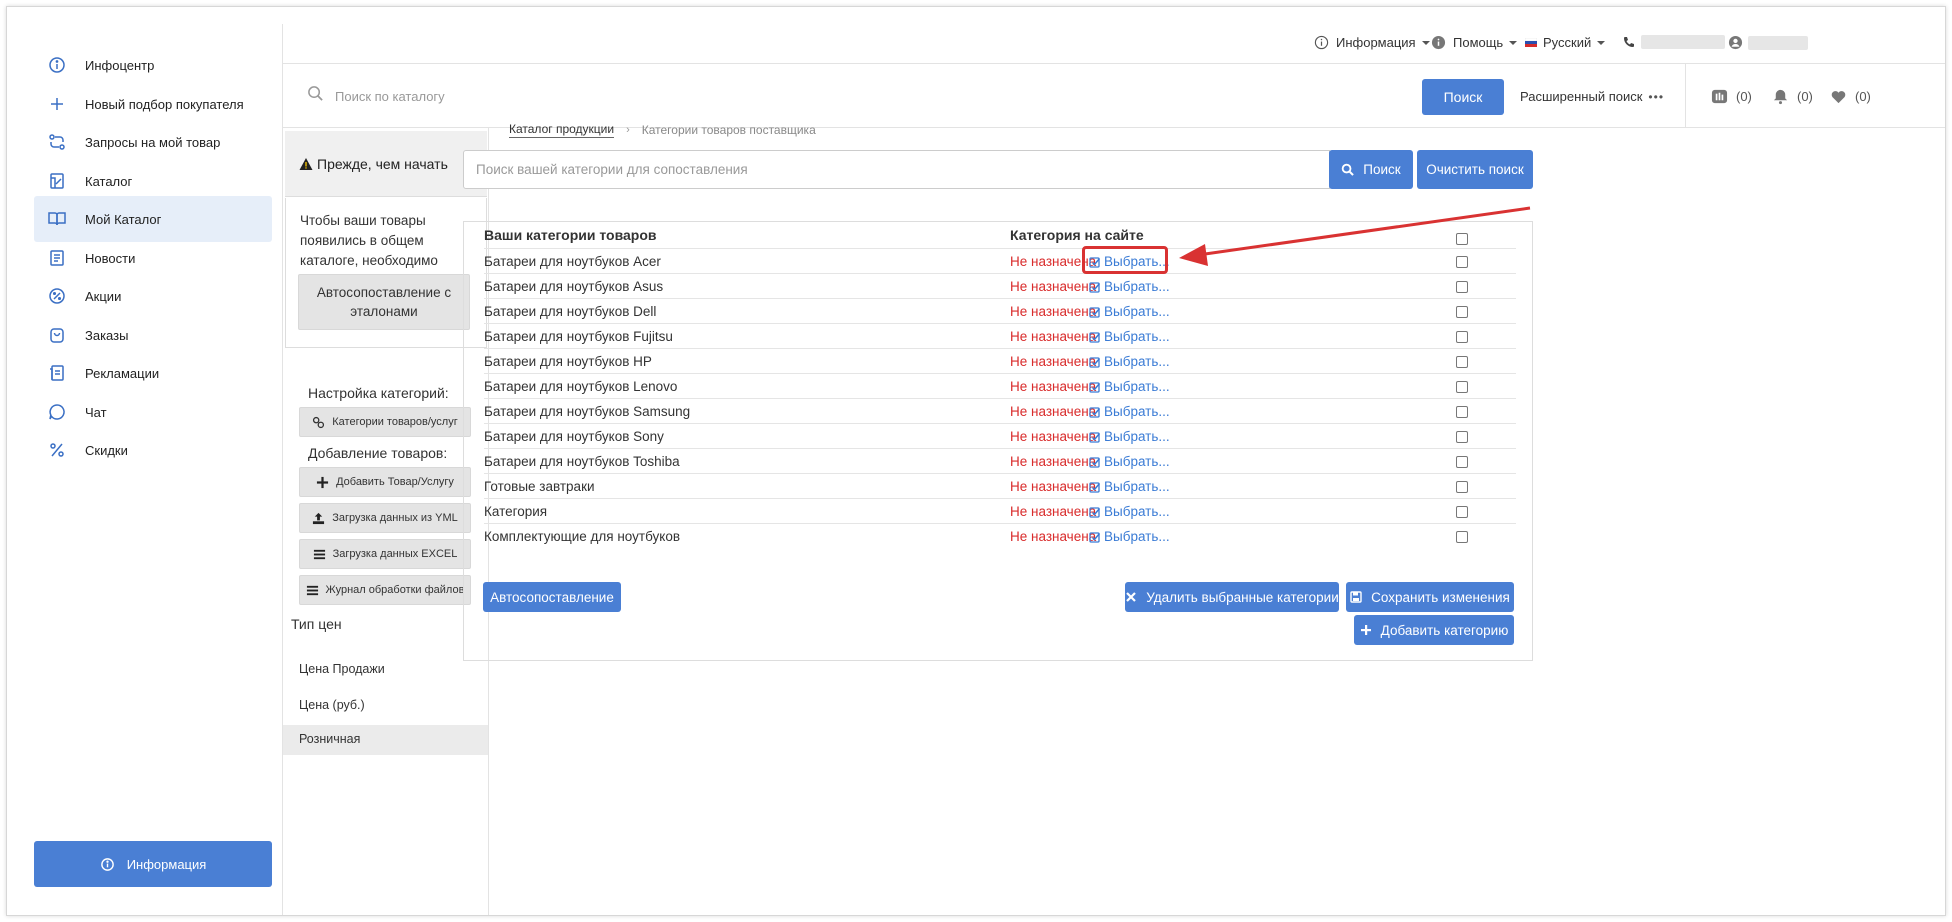 This screenshot has width=1952, height=922. I want to click on category-name: Батареи для ноутбуков Sony, so click(574, 436).